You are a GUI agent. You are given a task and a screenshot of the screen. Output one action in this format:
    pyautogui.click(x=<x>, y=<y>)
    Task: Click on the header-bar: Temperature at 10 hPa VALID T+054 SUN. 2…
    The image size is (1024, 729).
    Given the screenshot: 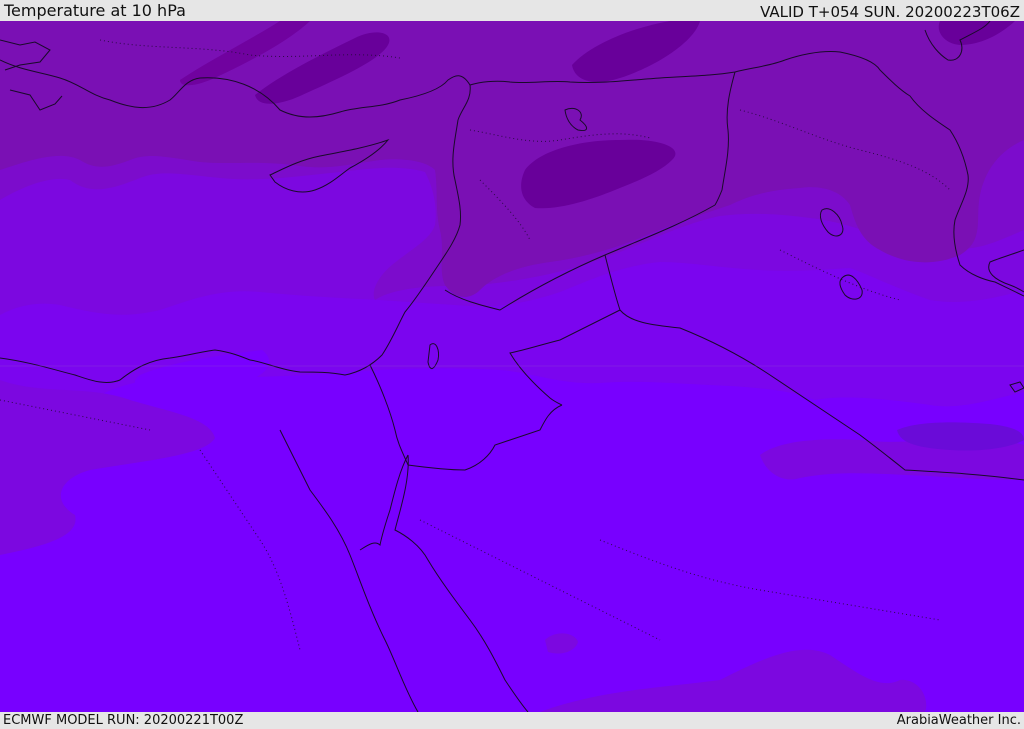 What is the action you would take?
    pyautogui.click(x=512, y=10)
    